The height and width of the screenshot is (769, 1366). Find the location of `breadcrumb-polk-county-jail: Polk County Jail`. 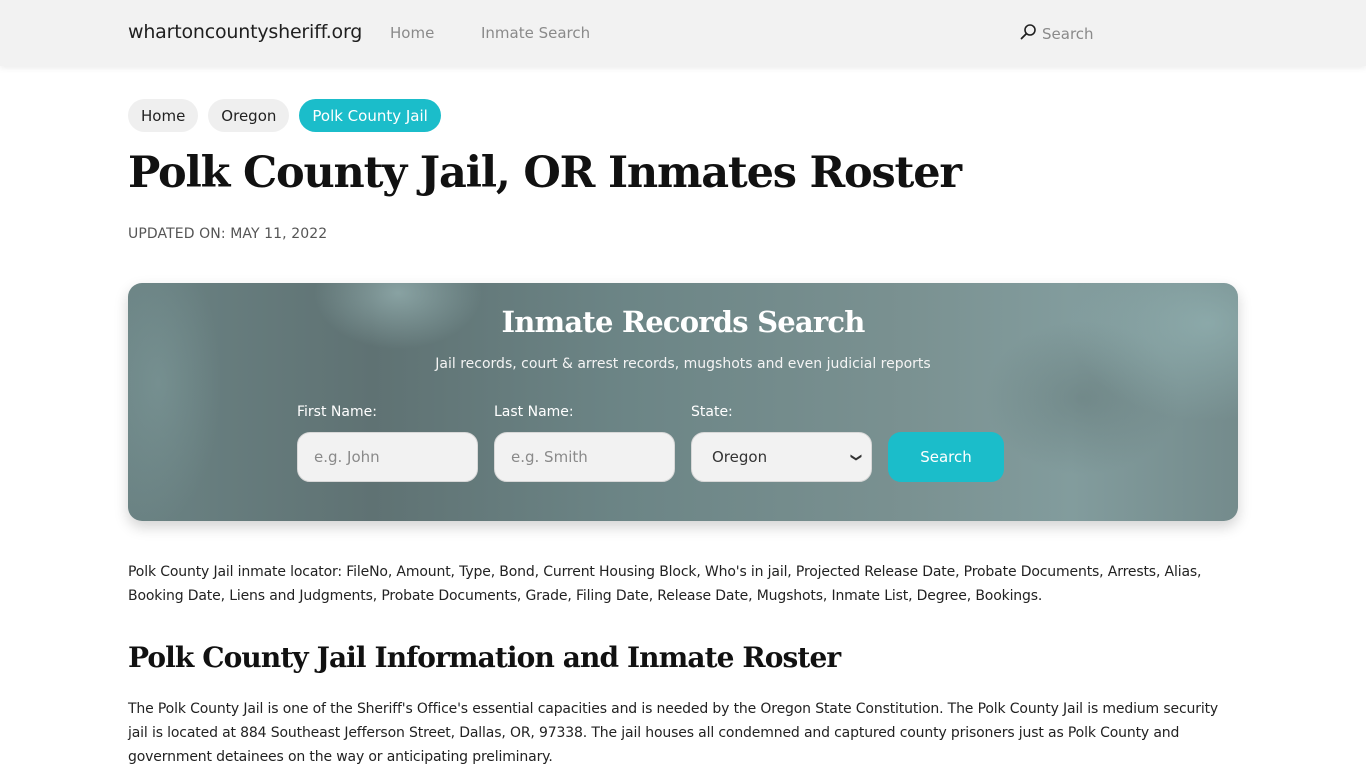

breadcrumb-polk-county-jail: Polk County Jail is located at coordinates (370, 115).